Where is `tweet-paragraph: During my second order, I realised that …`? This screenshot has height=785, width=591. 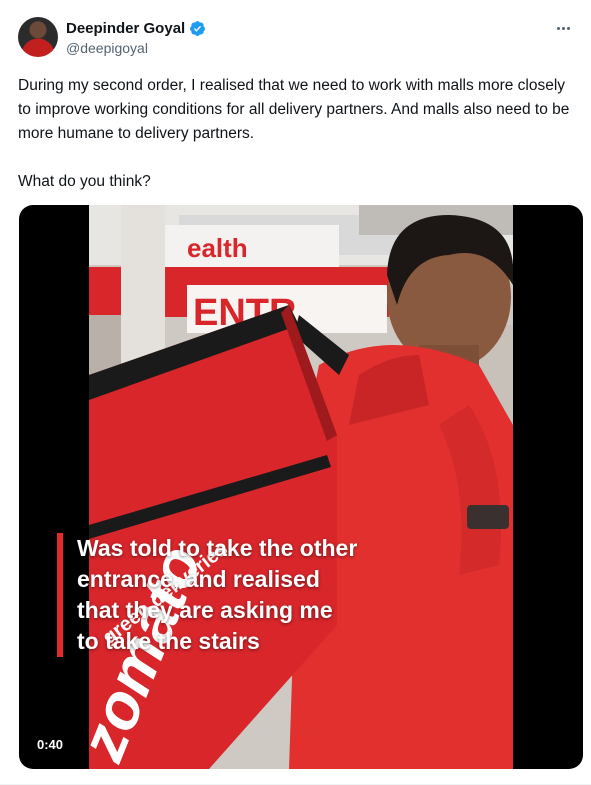 tweet-paragraph: During my second order, I realised that … is located at coordinates (294, 109).